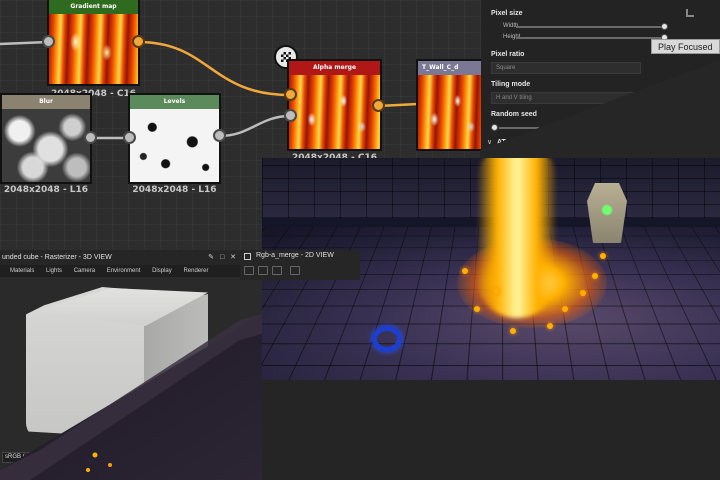 The width and height of the screenshot is (720, 480). What do you see at coordinates (600, 109) in the screenshot?
I see `shade-panel-gap` at bounding box center [600, 109].